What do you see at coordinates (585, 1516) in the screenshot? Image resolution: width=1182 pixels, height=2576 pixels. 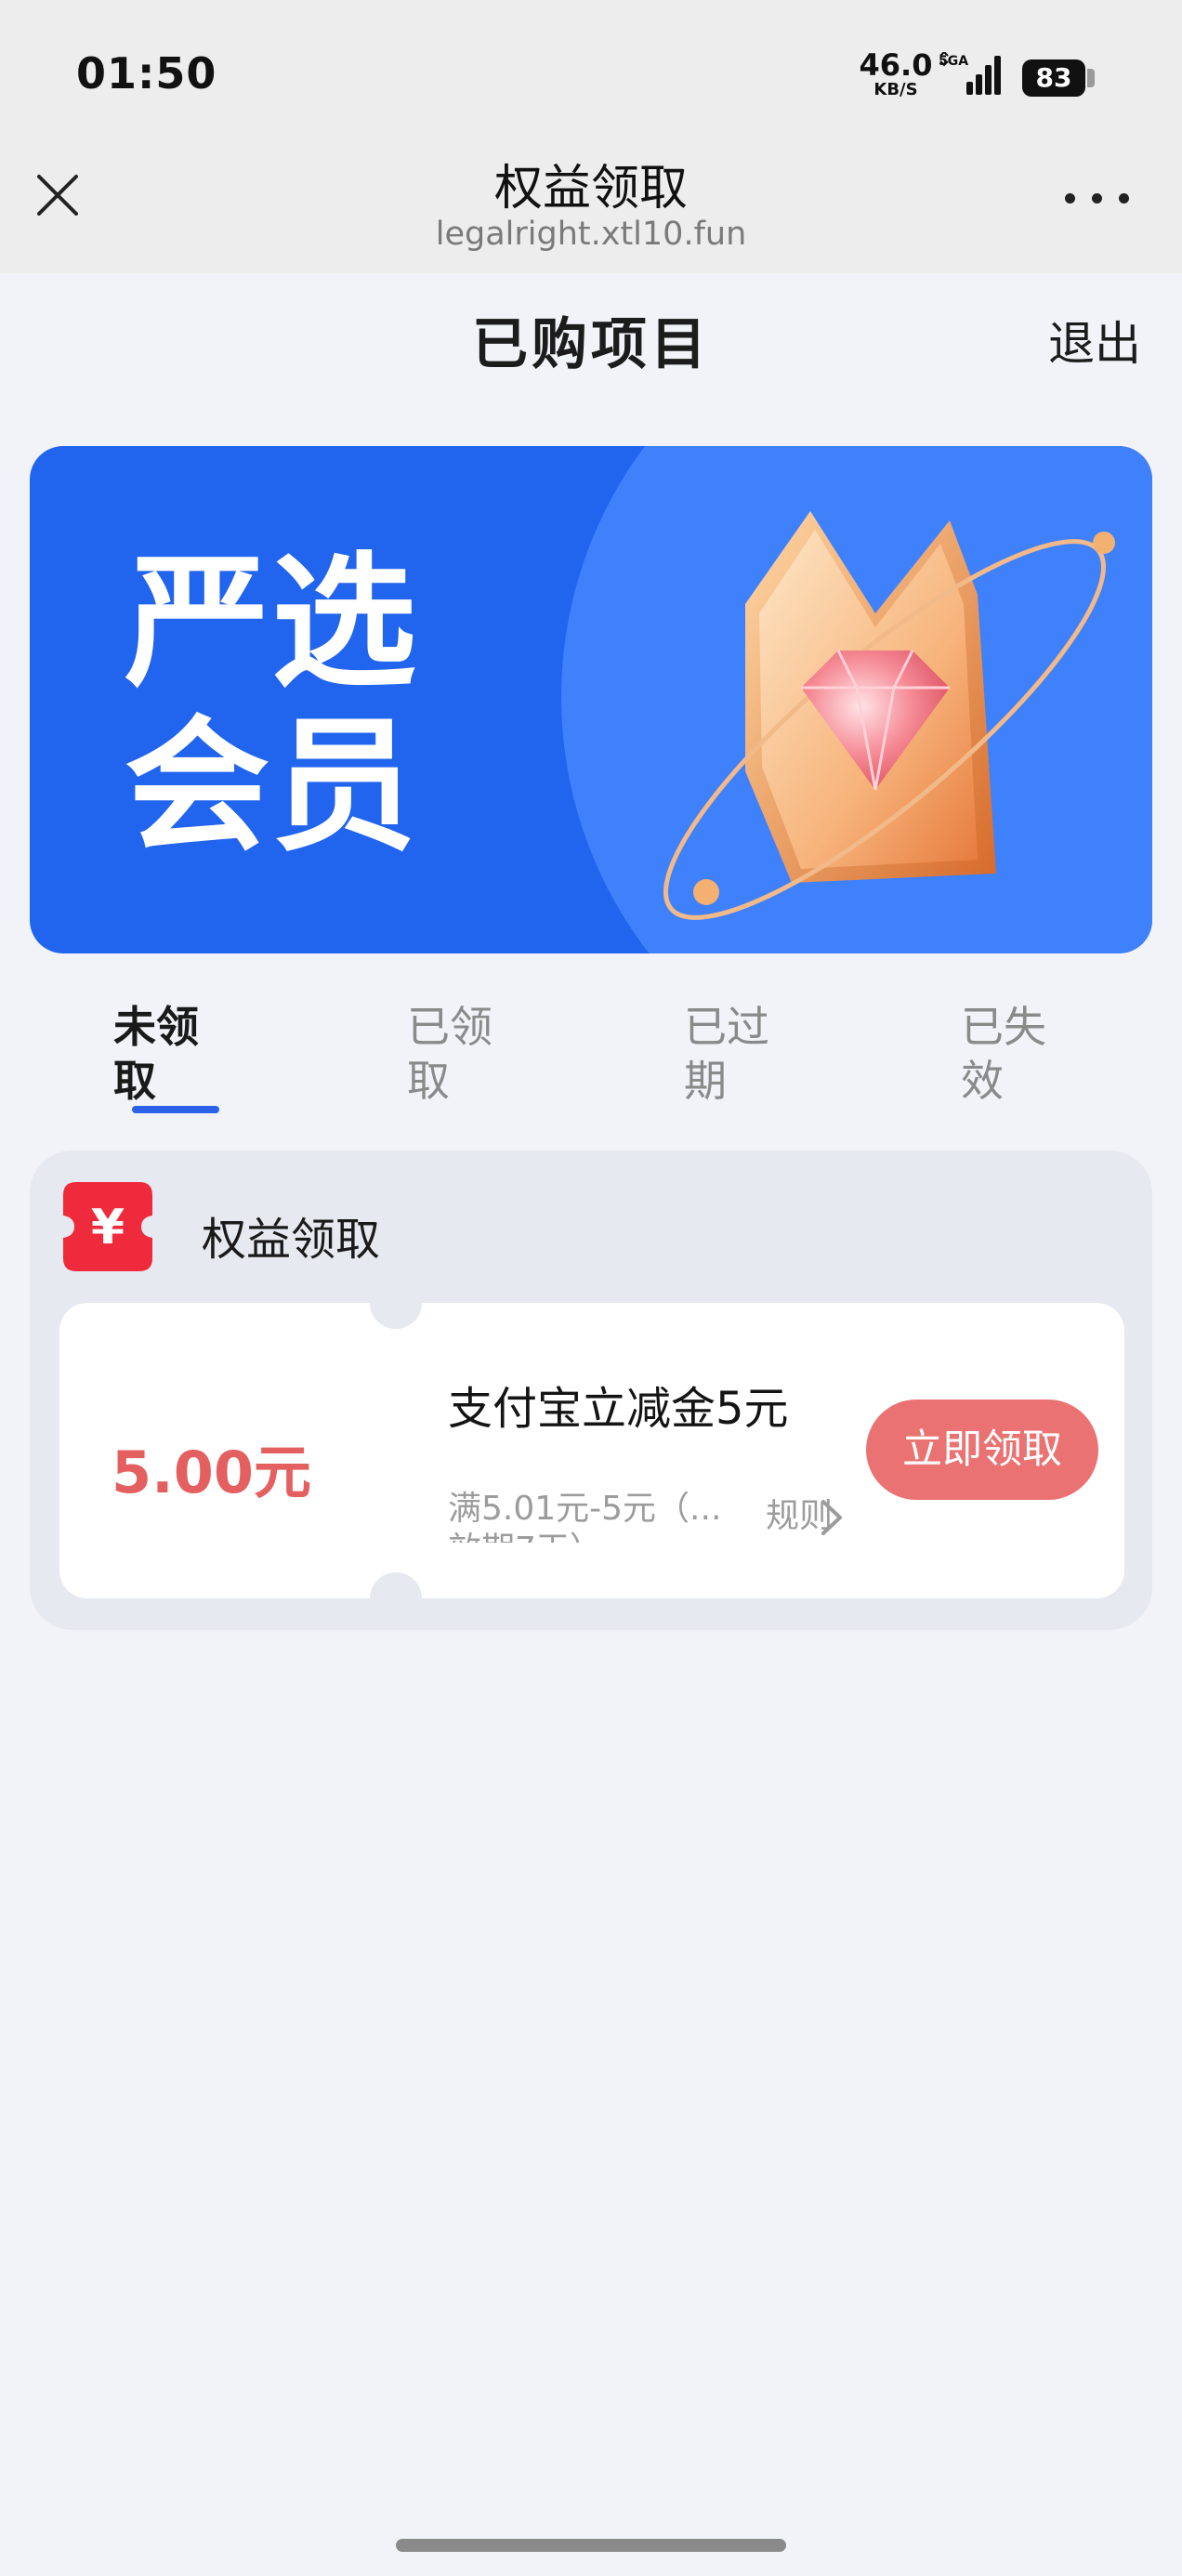 I see `coupon-description: 满5.01元-5元（... 效期7天）` at bounding box center [585, 1516].